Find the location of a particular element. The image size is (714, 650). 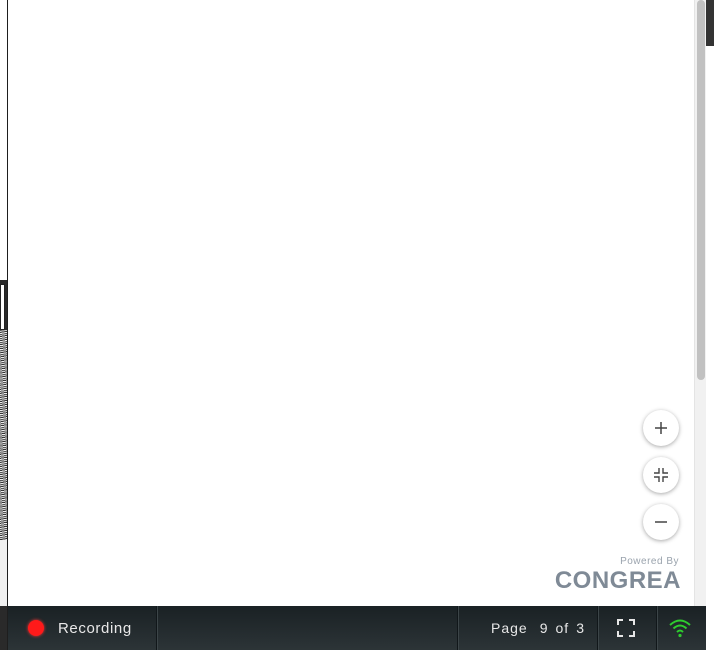

fullscreen-button is located at coordinates (626, 628).